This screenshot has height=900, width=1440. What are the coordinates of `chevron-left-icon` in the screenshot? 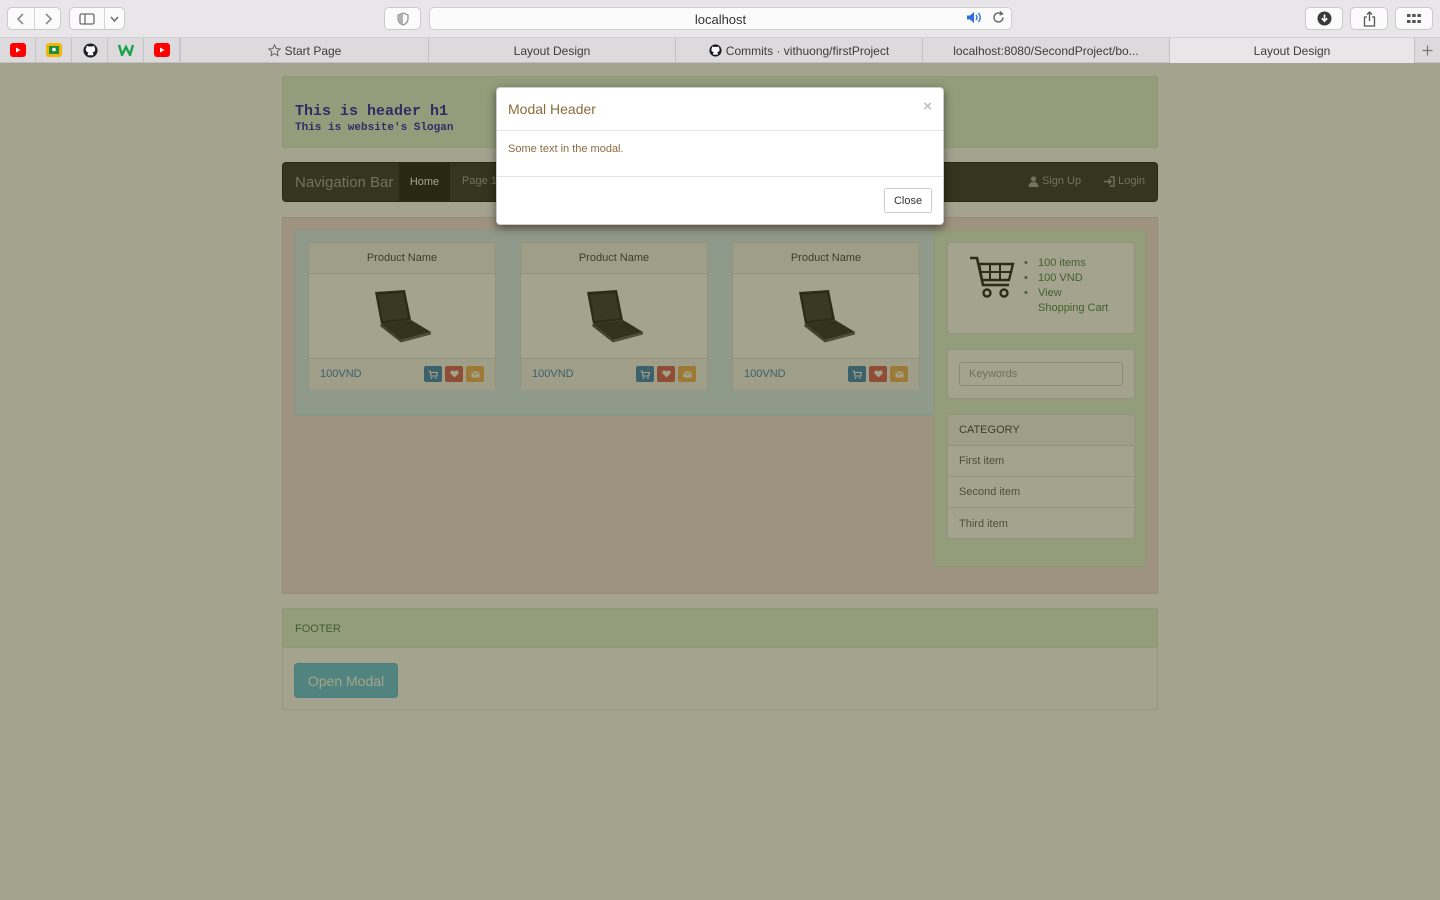 It's located at (20, 18).